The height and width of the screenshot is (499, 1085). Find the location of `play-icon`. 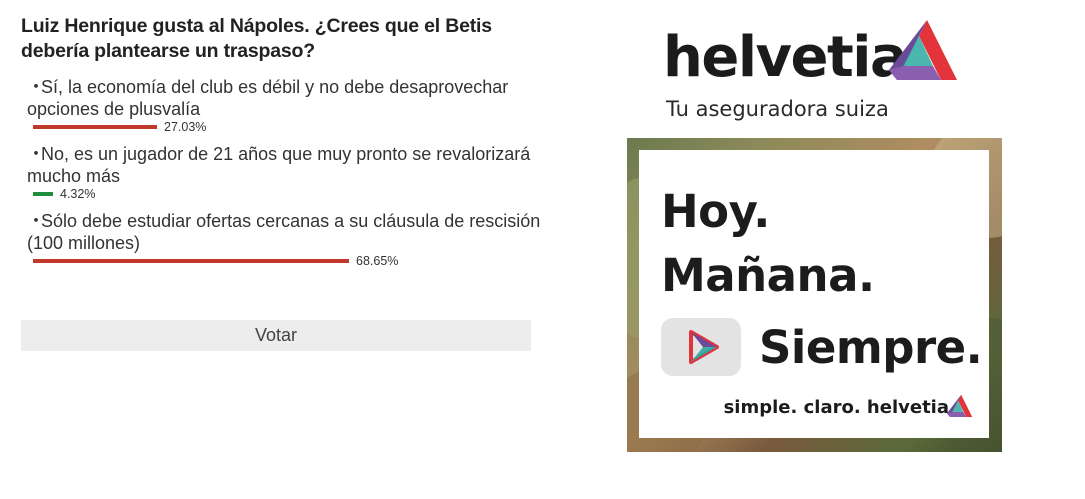

play-icon is located at coordinates (701, 347).